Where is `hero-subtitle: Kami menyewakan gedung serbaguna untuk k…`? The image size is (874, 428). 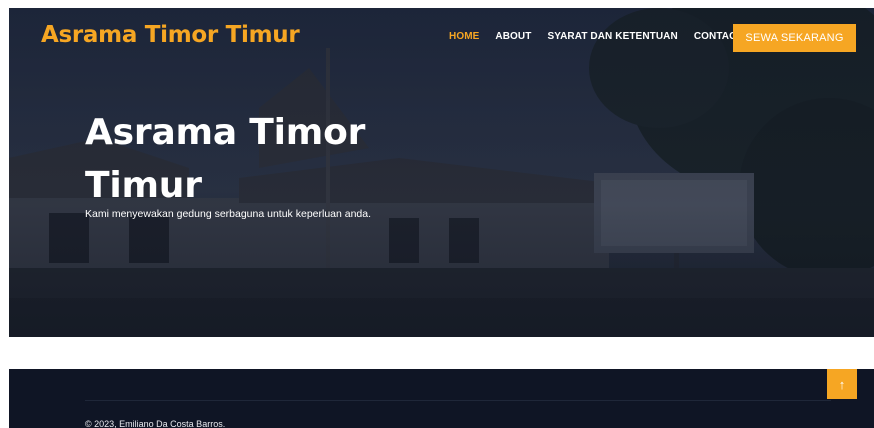
hero-subtitle: Kami menyewakan gedung serbaguna untuk k… is located at coordinates (228, 214).